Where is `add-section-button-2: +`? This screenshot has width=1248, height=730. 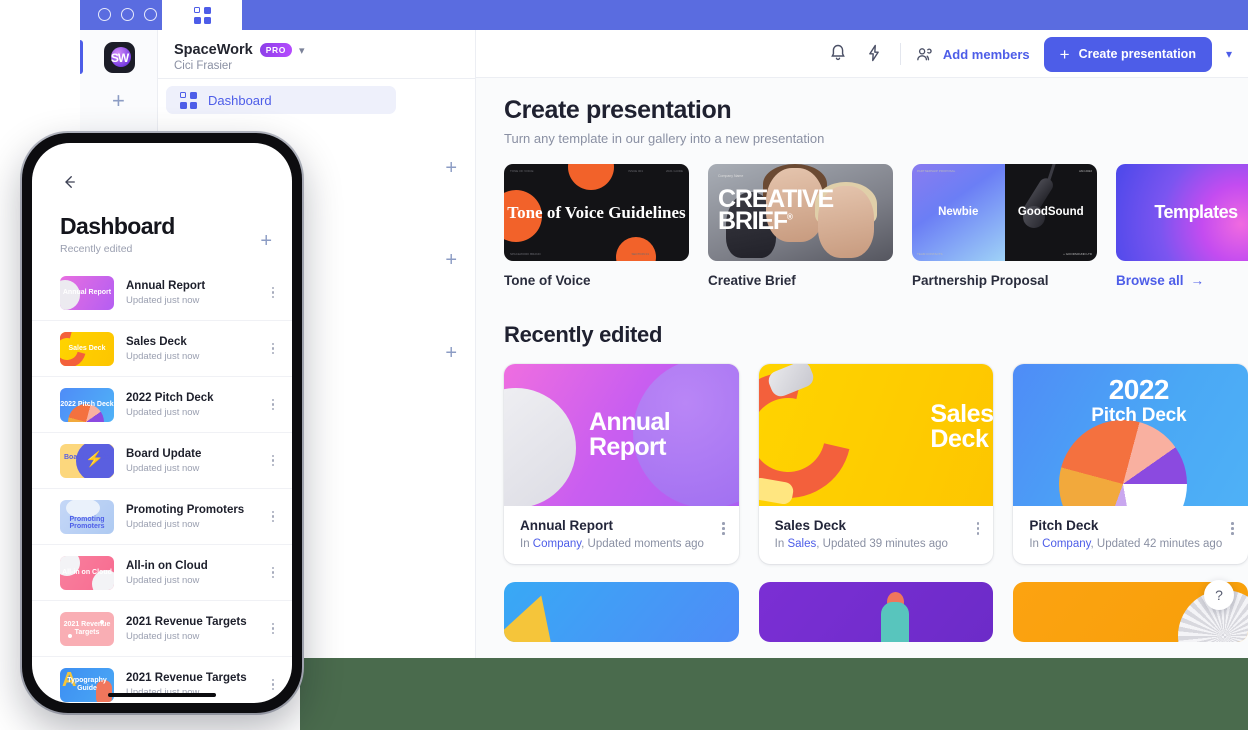
add-section-button-2: + is located at coordinates (451, 260).